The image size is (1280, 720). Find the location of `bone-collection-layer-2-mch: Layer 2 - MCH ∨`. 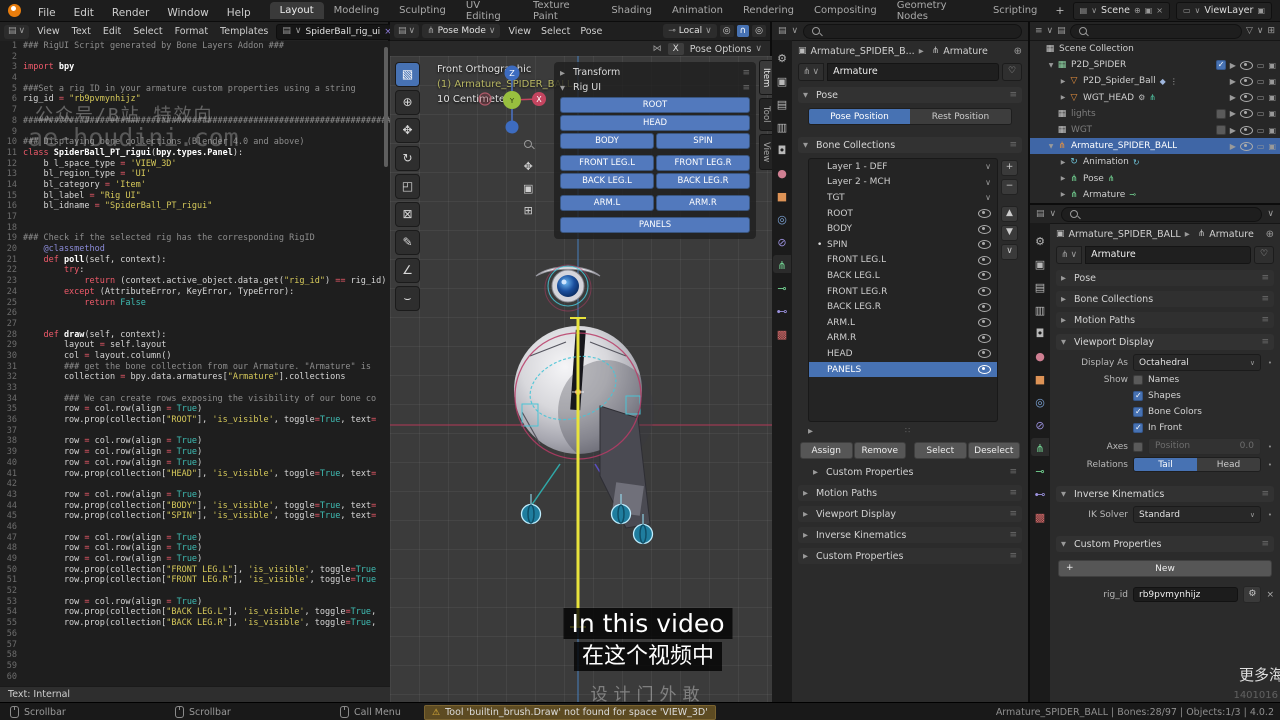

bone-collection-layer-2-mch: Layer 2 - MCH ∨ is located at coordinates (903, 183).